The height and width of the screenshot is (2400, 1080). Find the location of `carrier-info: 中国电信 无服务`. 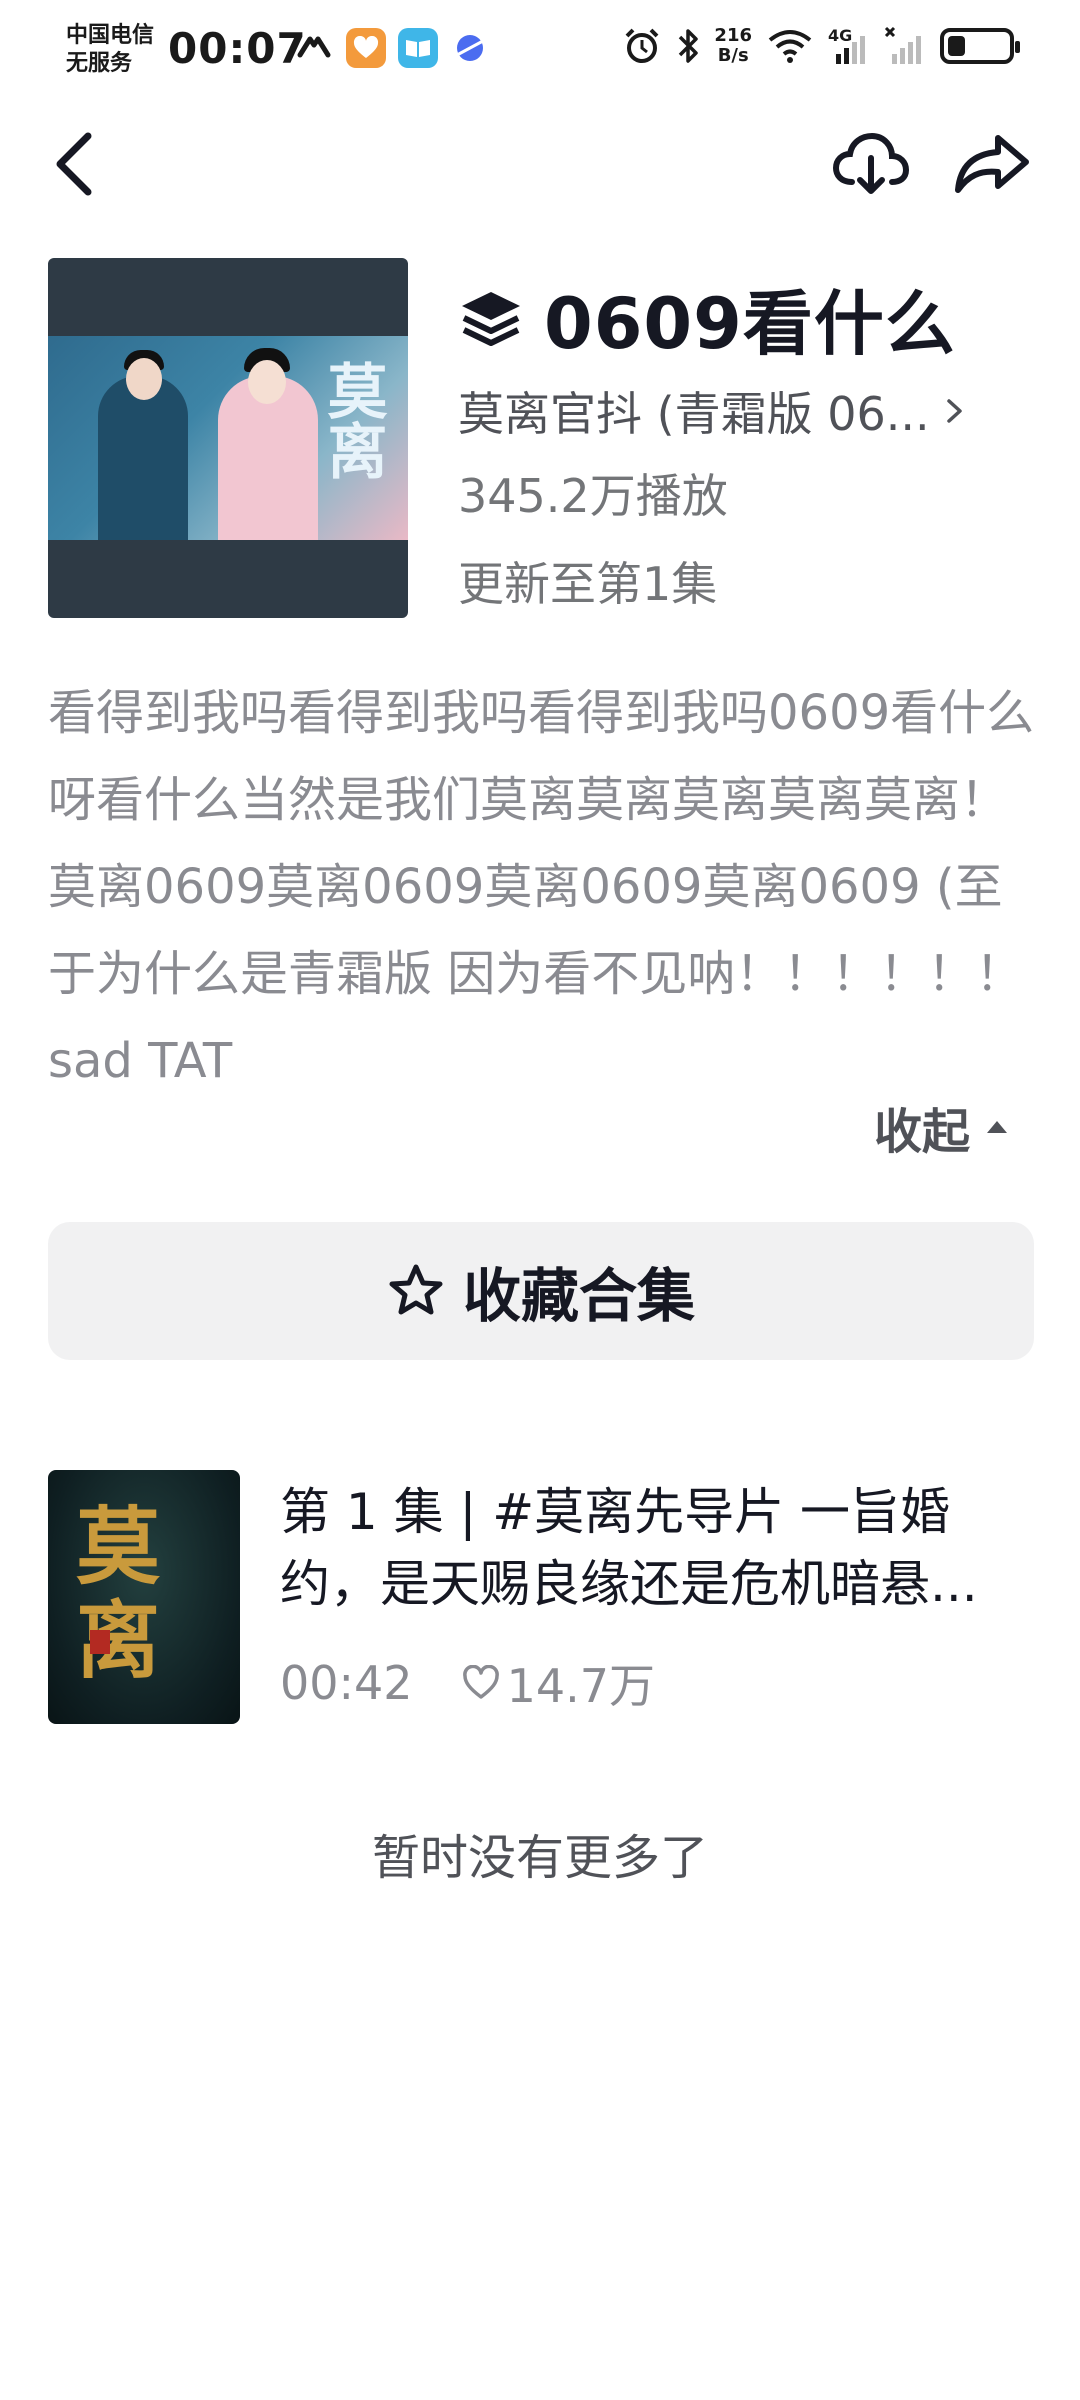

carrier-info: 中国电信 无服务 is located at coordinates (110, 50).